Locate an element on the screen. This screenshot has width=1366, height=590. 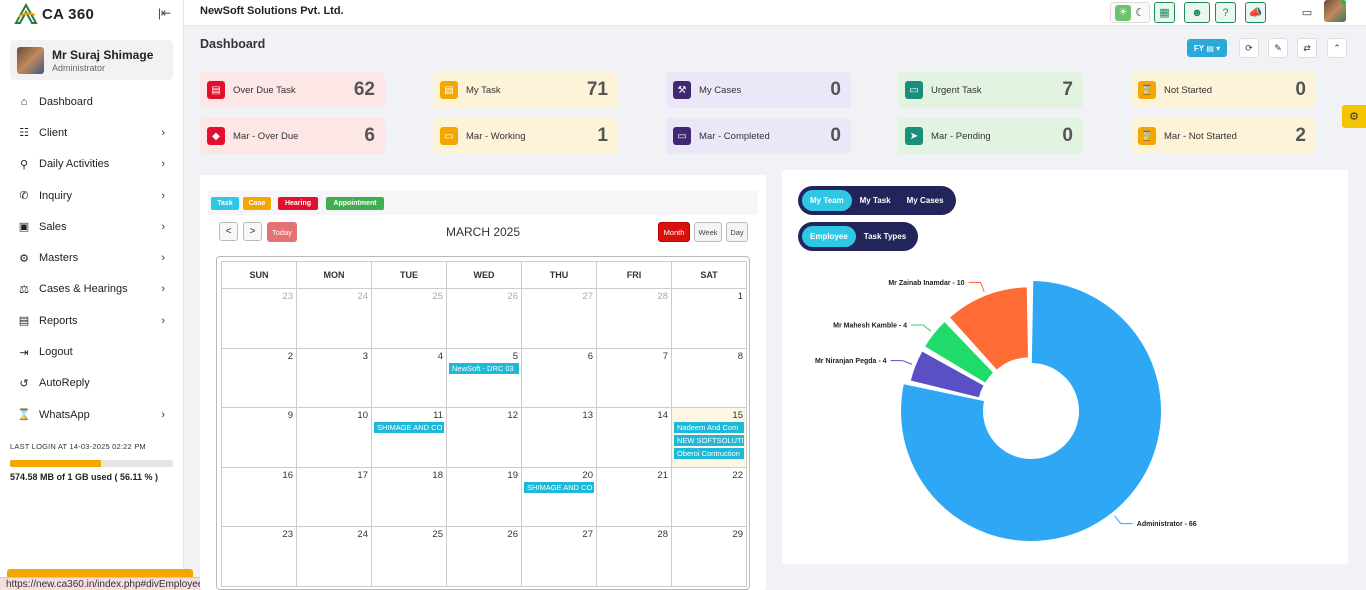
qr-code-icon: ▦ is located at coordinates (1164, 12).